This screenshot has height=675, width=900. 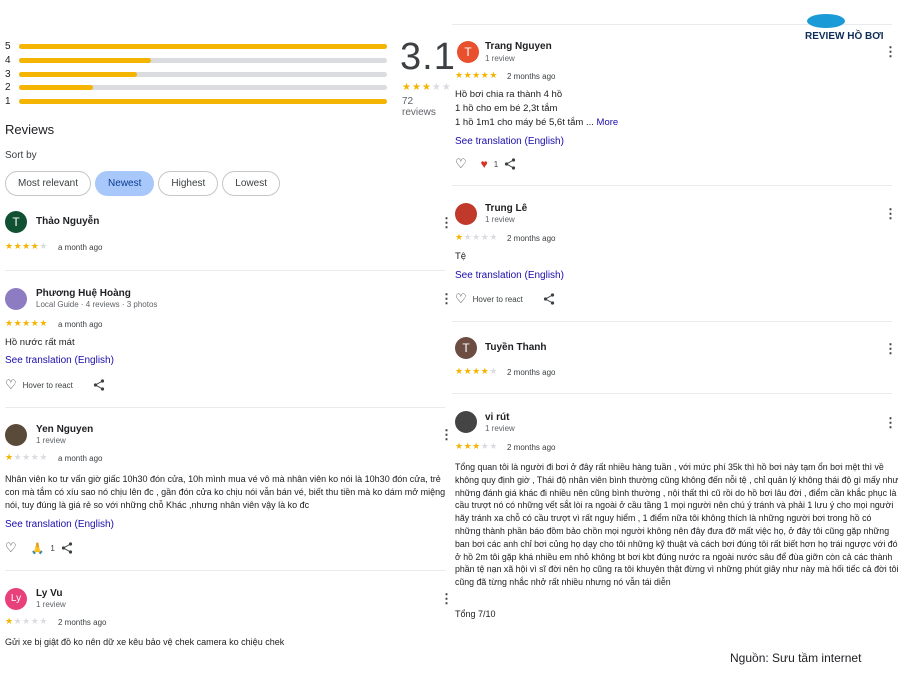 What do you see at coordinates (21, 155) in the screenshot?
I see `sort-label: Sort by` at bounding box center [21, 155].